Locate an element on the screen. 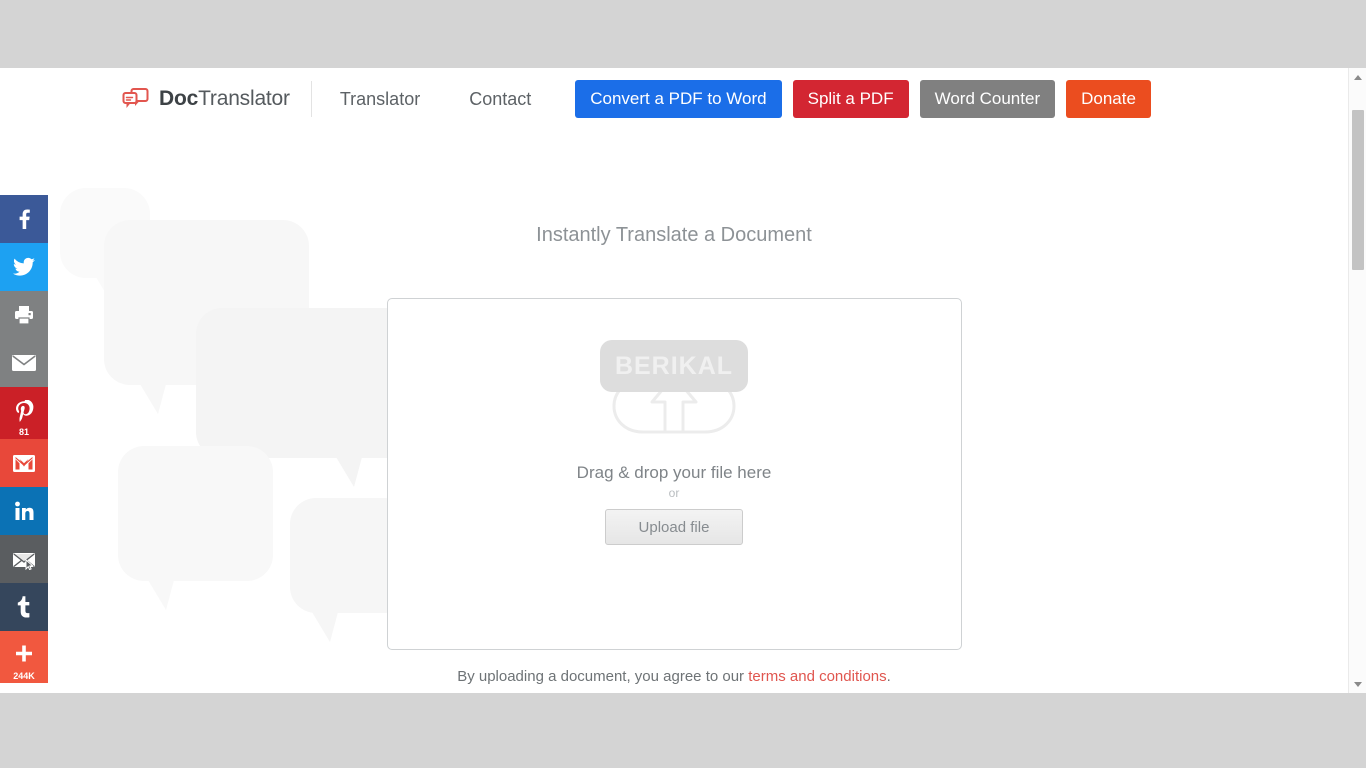 The width and height of the screenshot is (1366, 768). share-count: 244K is located at coordinates (24, 676).